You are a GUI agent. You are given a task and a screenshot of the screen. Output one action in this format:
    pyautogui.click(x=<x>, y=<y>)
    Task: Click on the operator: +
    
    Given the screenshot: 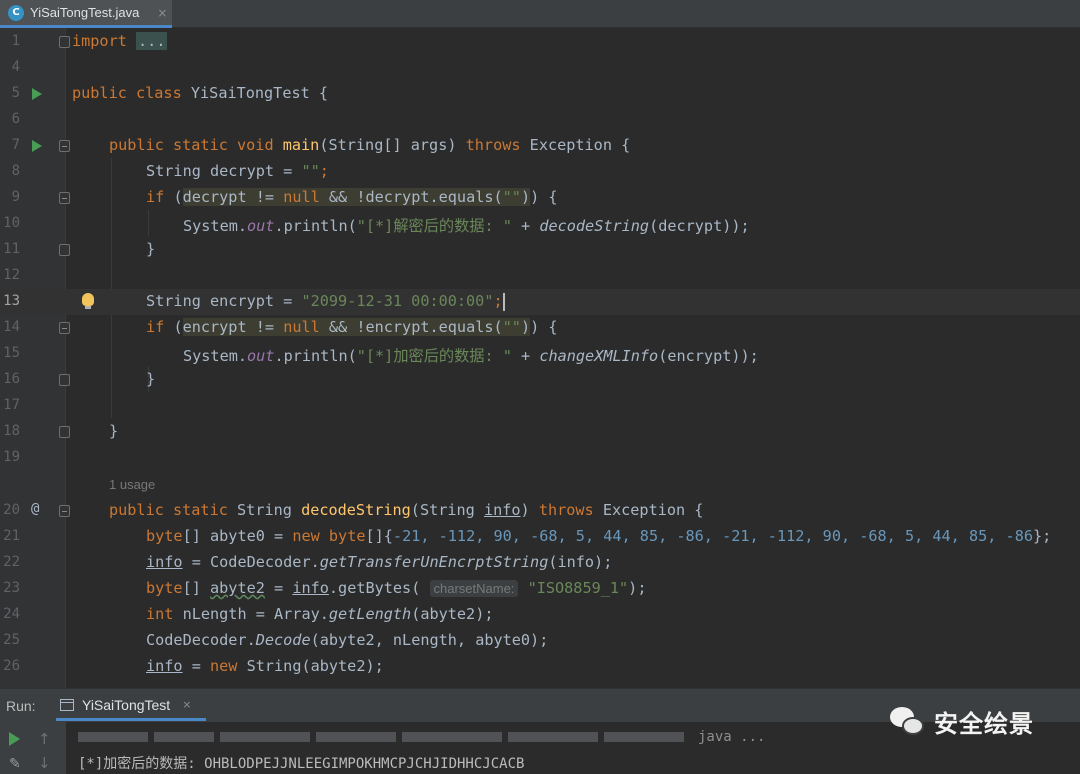 What is the action you would take?
    pyautogui.click(x=525, y=356)
    